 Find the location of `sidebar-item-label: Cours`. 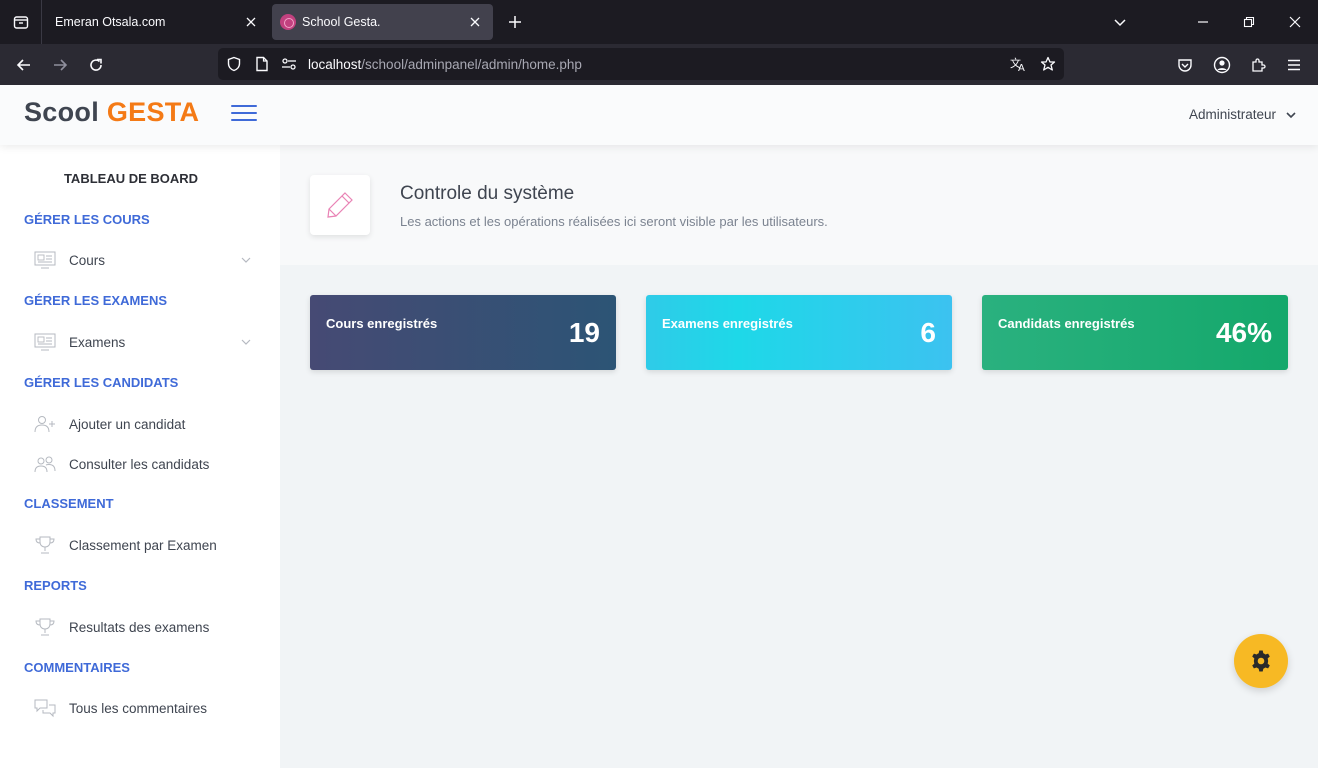

sidebar-item-label: Cours is located at coordinates (87, 260).